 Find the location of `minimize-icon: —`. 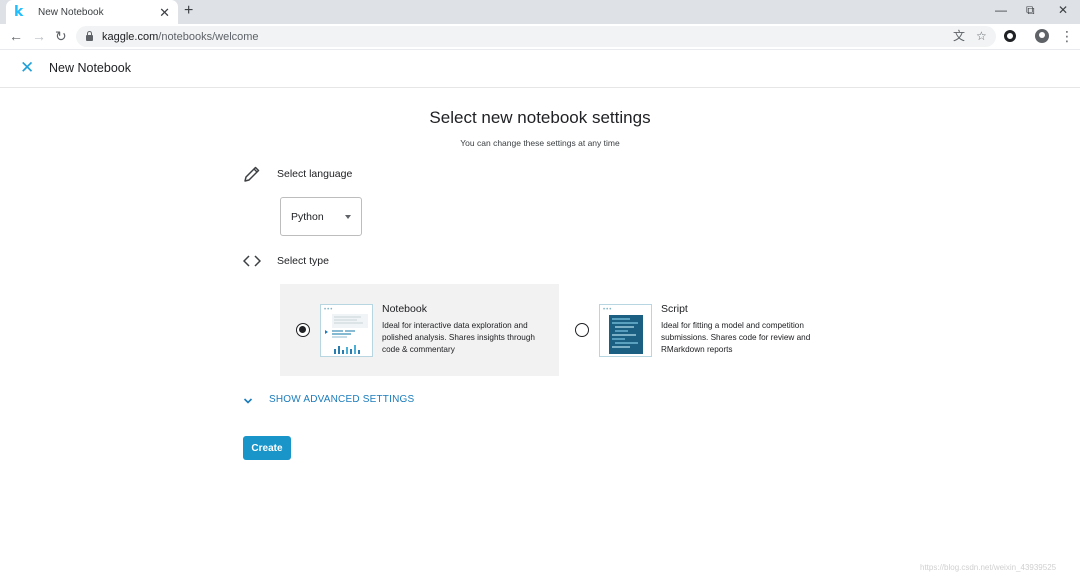

minimize-icon: — is located at coordinates (1001, 10).